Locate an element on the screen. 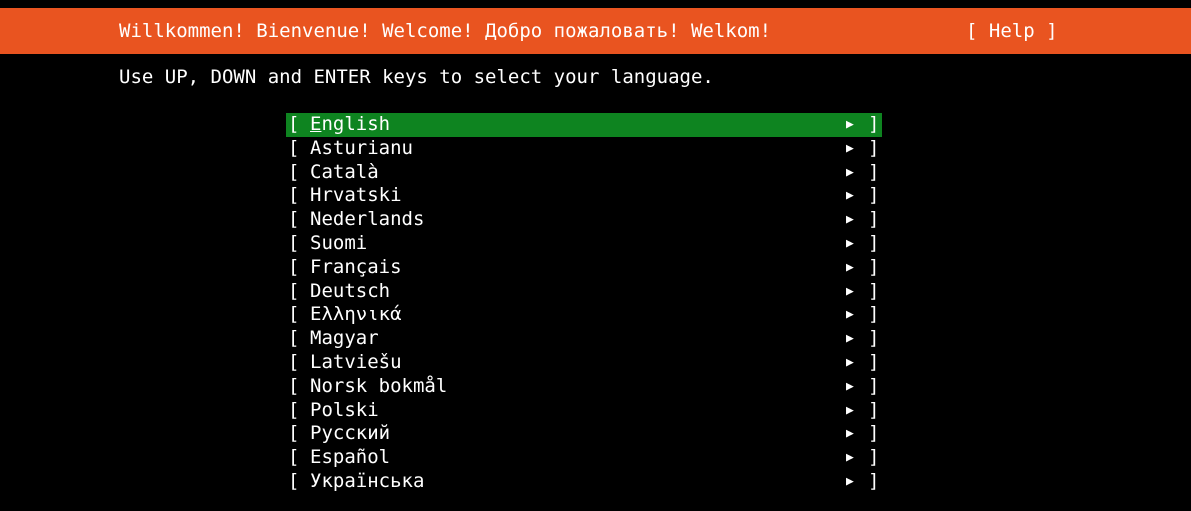 The width and height of the screenshot is (1191, 511). language-option: [ Українська ▶] is located at coordinates (584, 482).